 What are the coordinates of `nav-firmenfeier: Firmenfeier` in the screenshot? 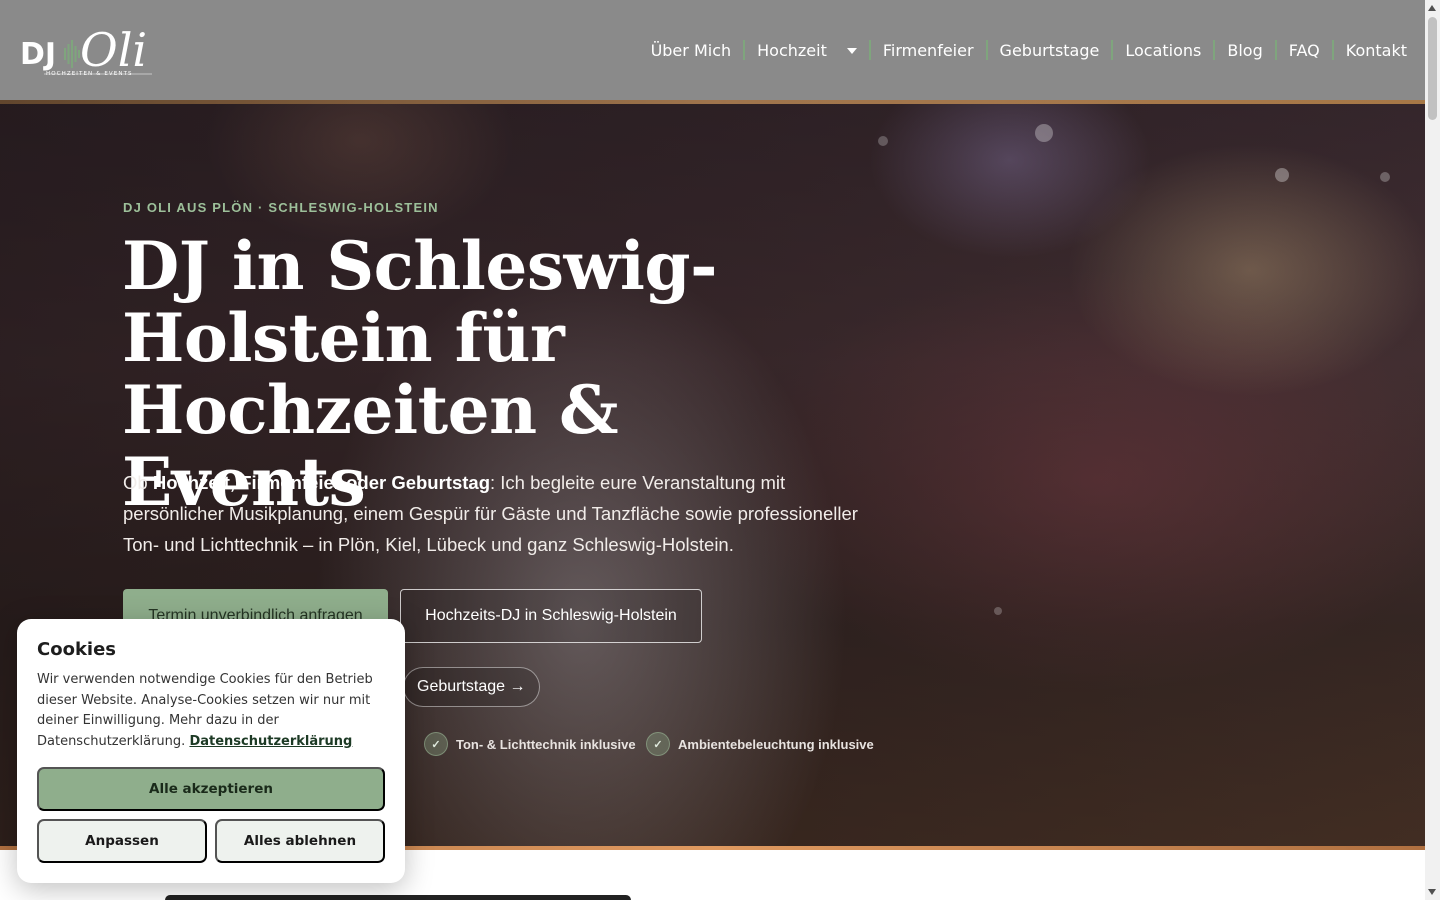 It's located at (928, 50).